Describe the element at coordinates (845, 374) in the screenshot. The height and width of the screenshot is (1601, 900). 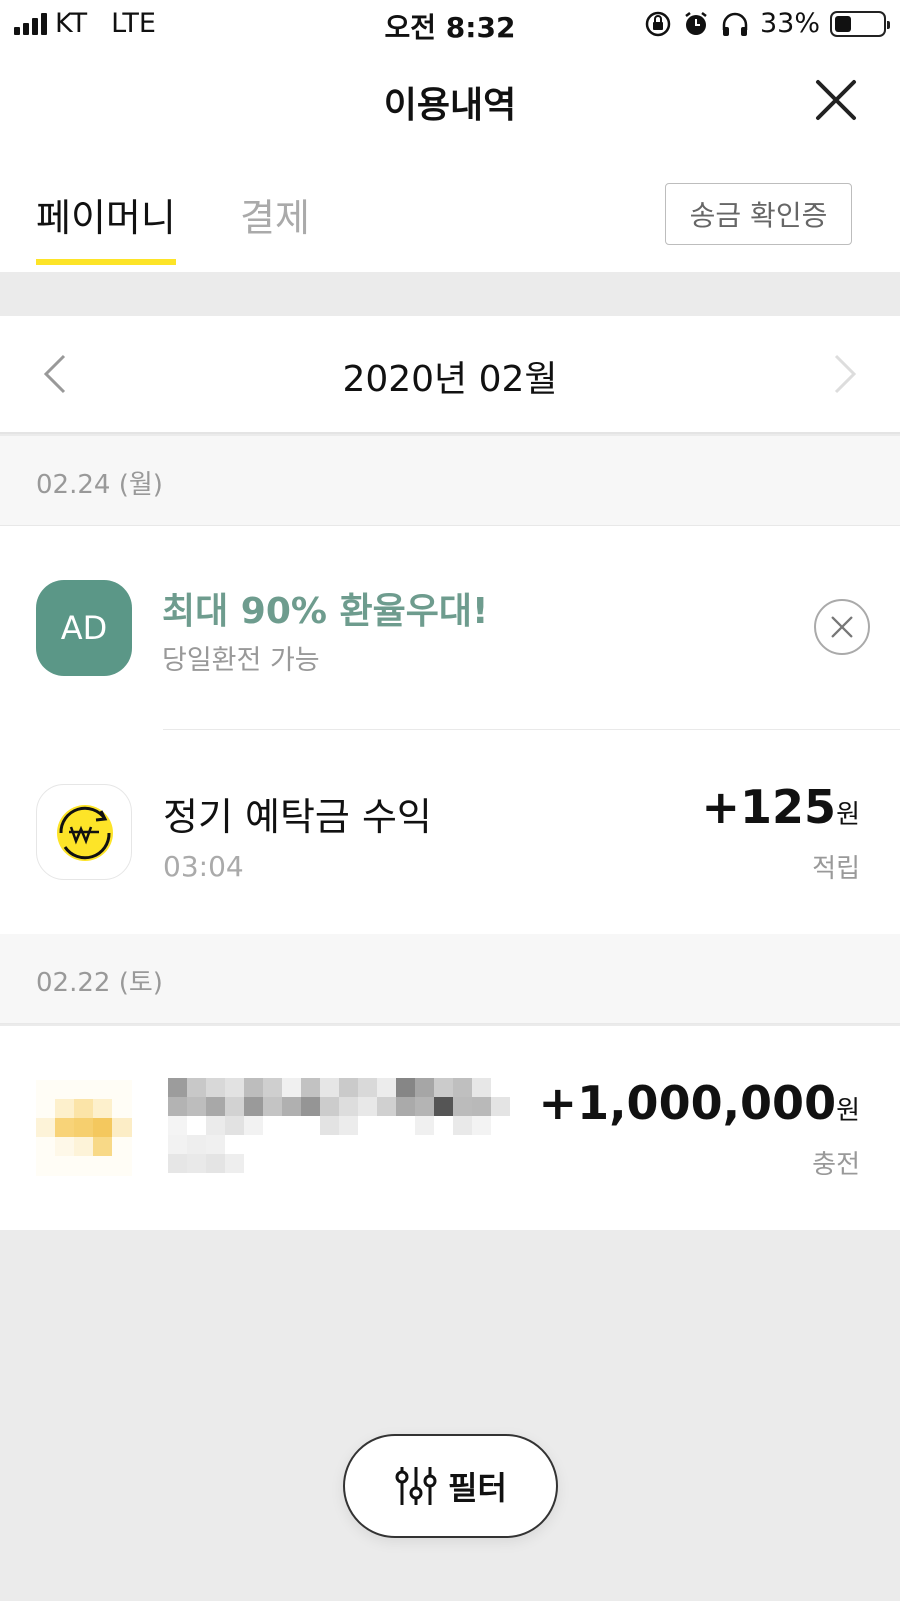
I see `chevron-right-icon` at that location.